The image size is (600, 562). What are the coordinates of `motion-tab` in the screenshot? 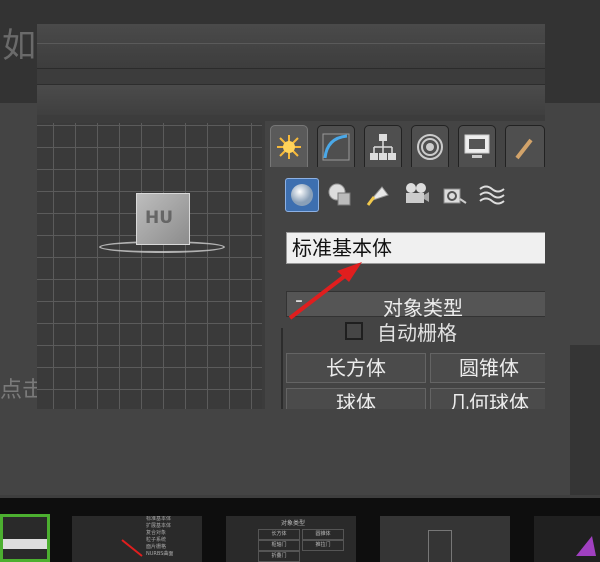 It's located at (430, 146).